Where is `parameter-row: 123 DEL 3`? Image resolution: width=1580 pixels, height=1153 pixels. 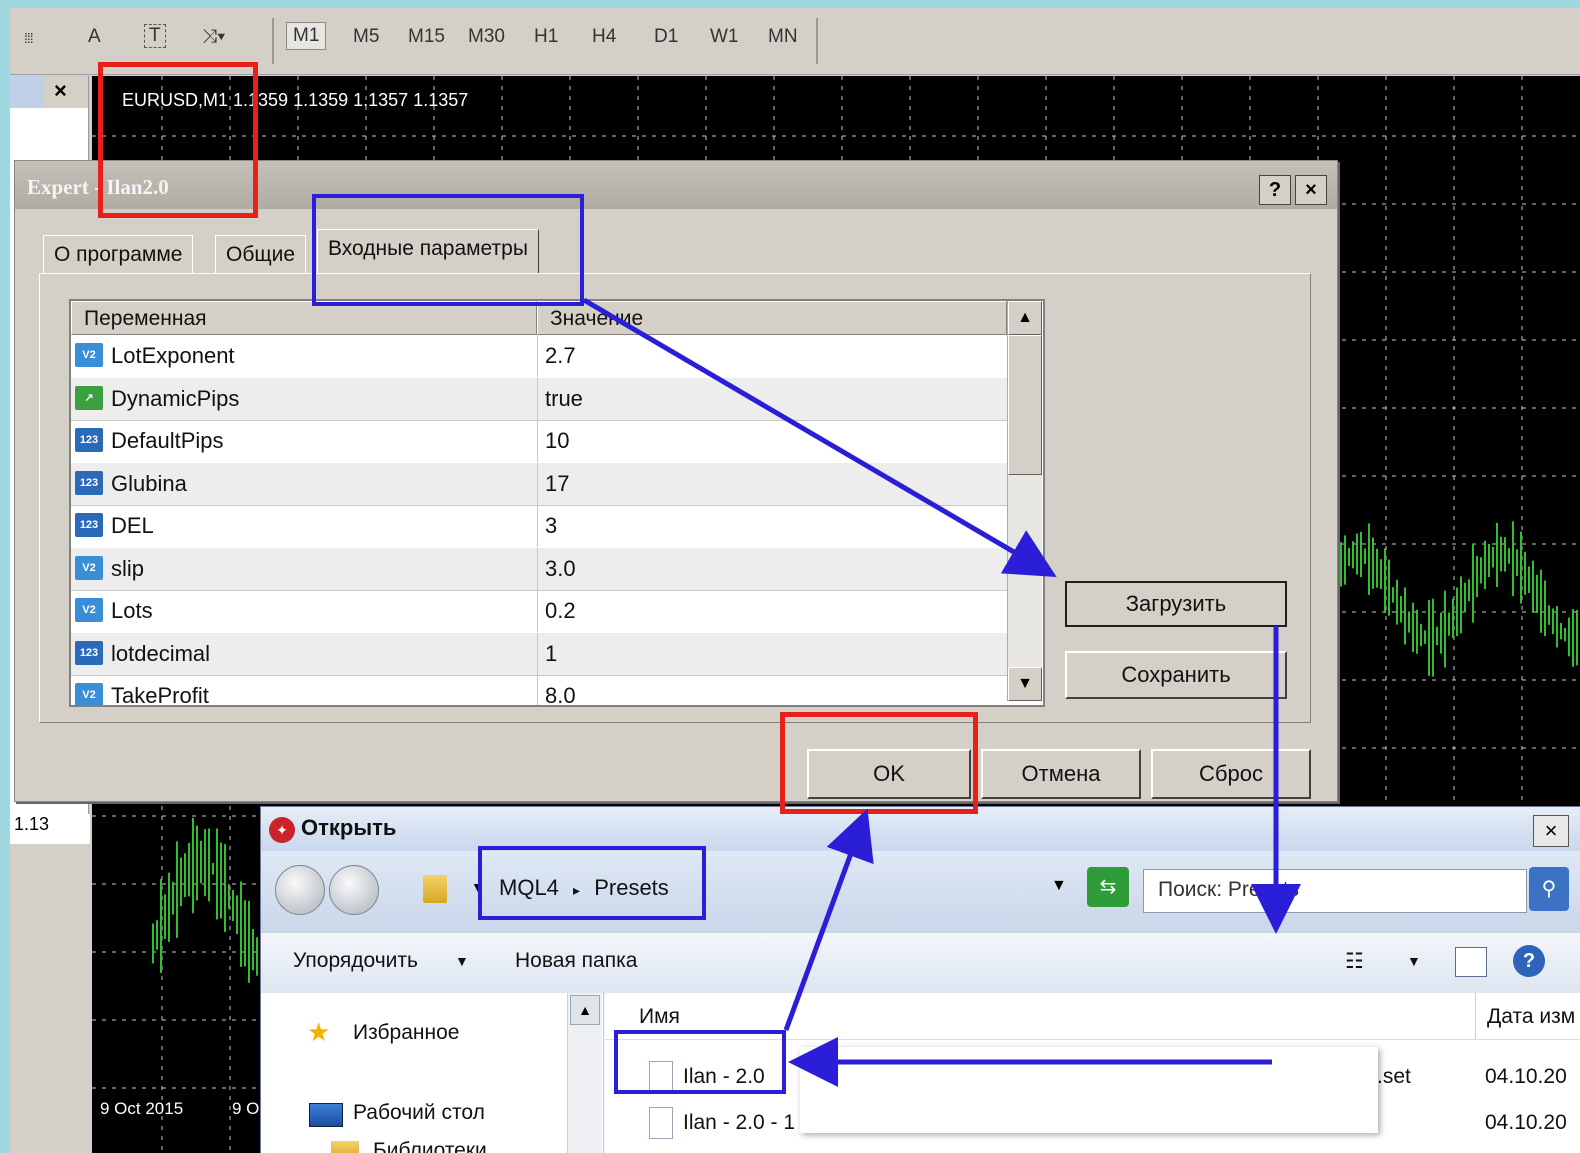 parameter-row: 123 DEL 3 is located at coordinates (539, 527).